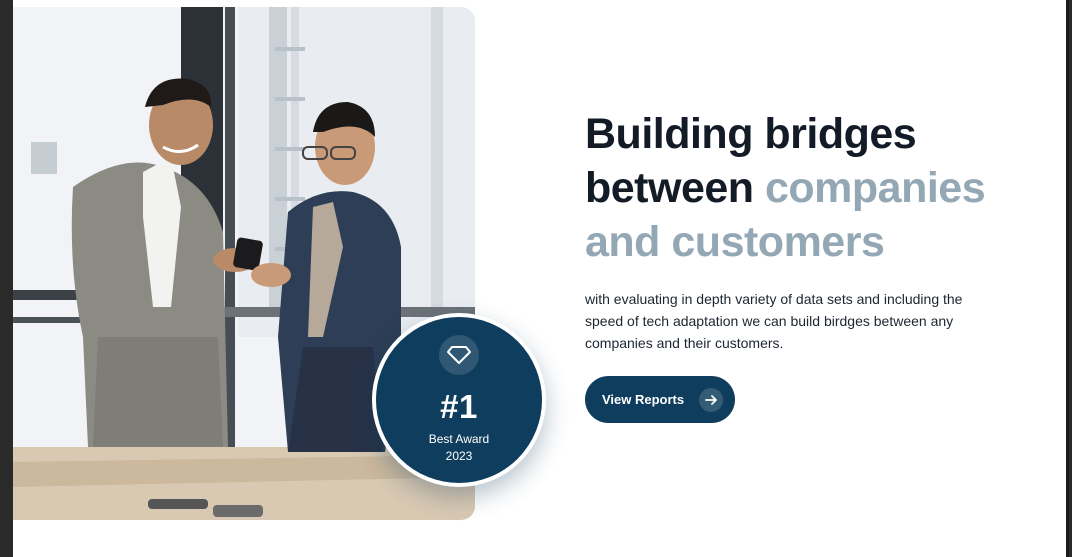 The height and width of the screenshot is (557, 1072). Describe the element at coordinates (459, 355) in the screenshot. I see `diamond-icon` at that location.